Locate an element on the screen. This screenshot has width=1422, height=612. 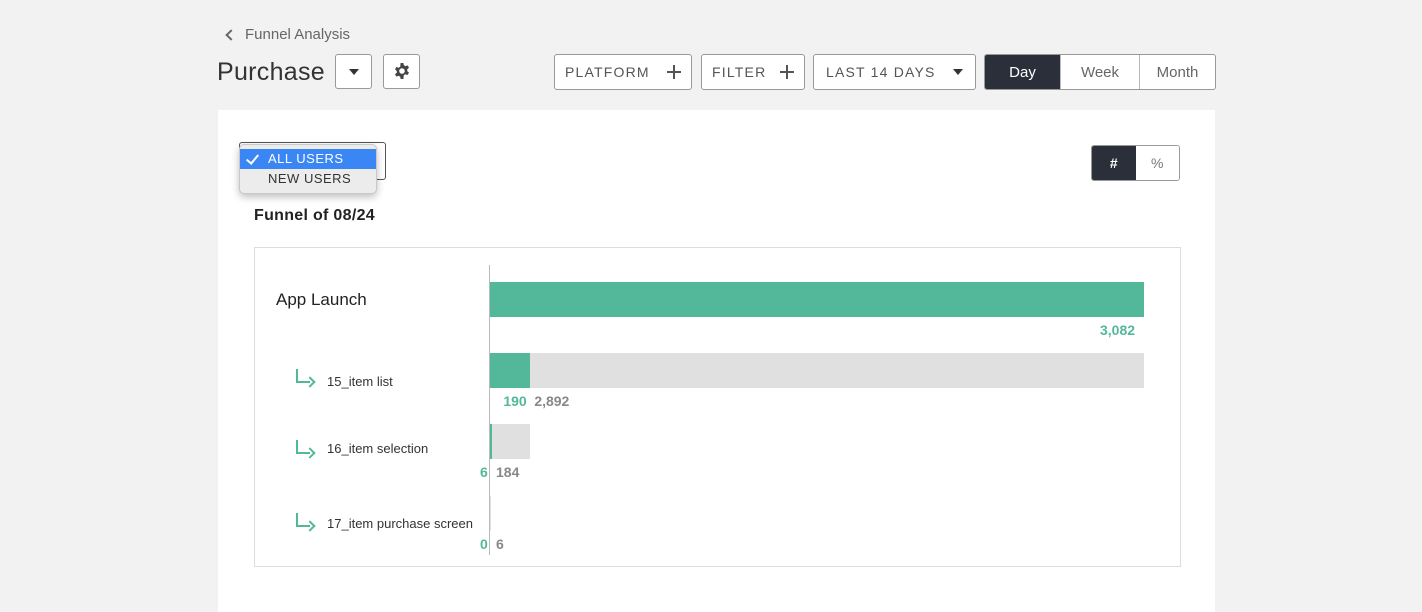
option-label: NEW USERS is located at coordinates (310, 178).